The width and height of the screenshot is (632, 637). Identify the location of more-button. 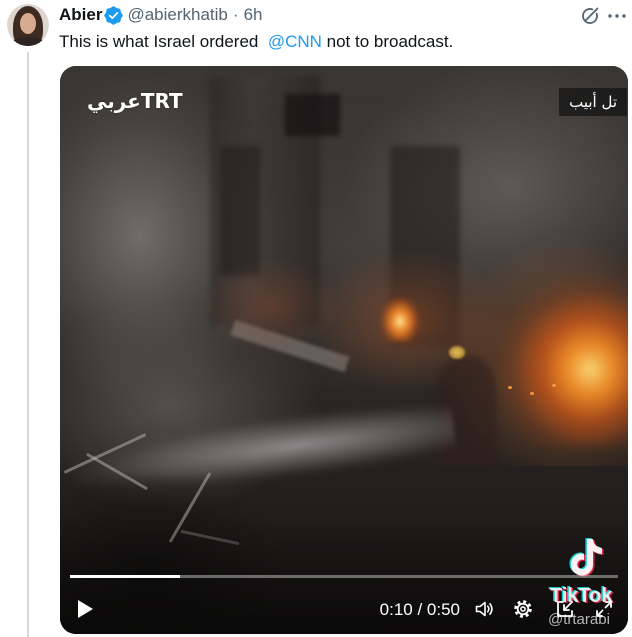
(617, 16).